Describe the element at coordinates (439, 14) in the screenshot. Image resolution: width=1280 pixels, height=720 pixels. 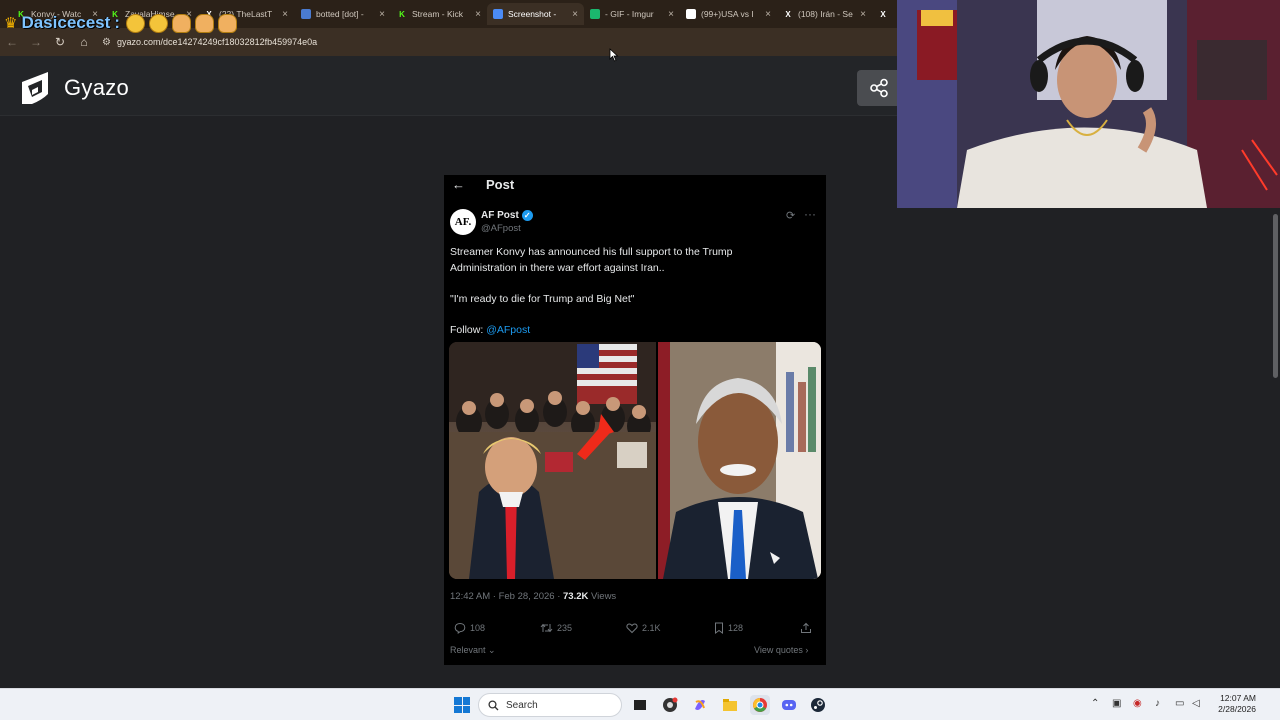
I see `browser-tab: K Stream - Kick ×` at that location.